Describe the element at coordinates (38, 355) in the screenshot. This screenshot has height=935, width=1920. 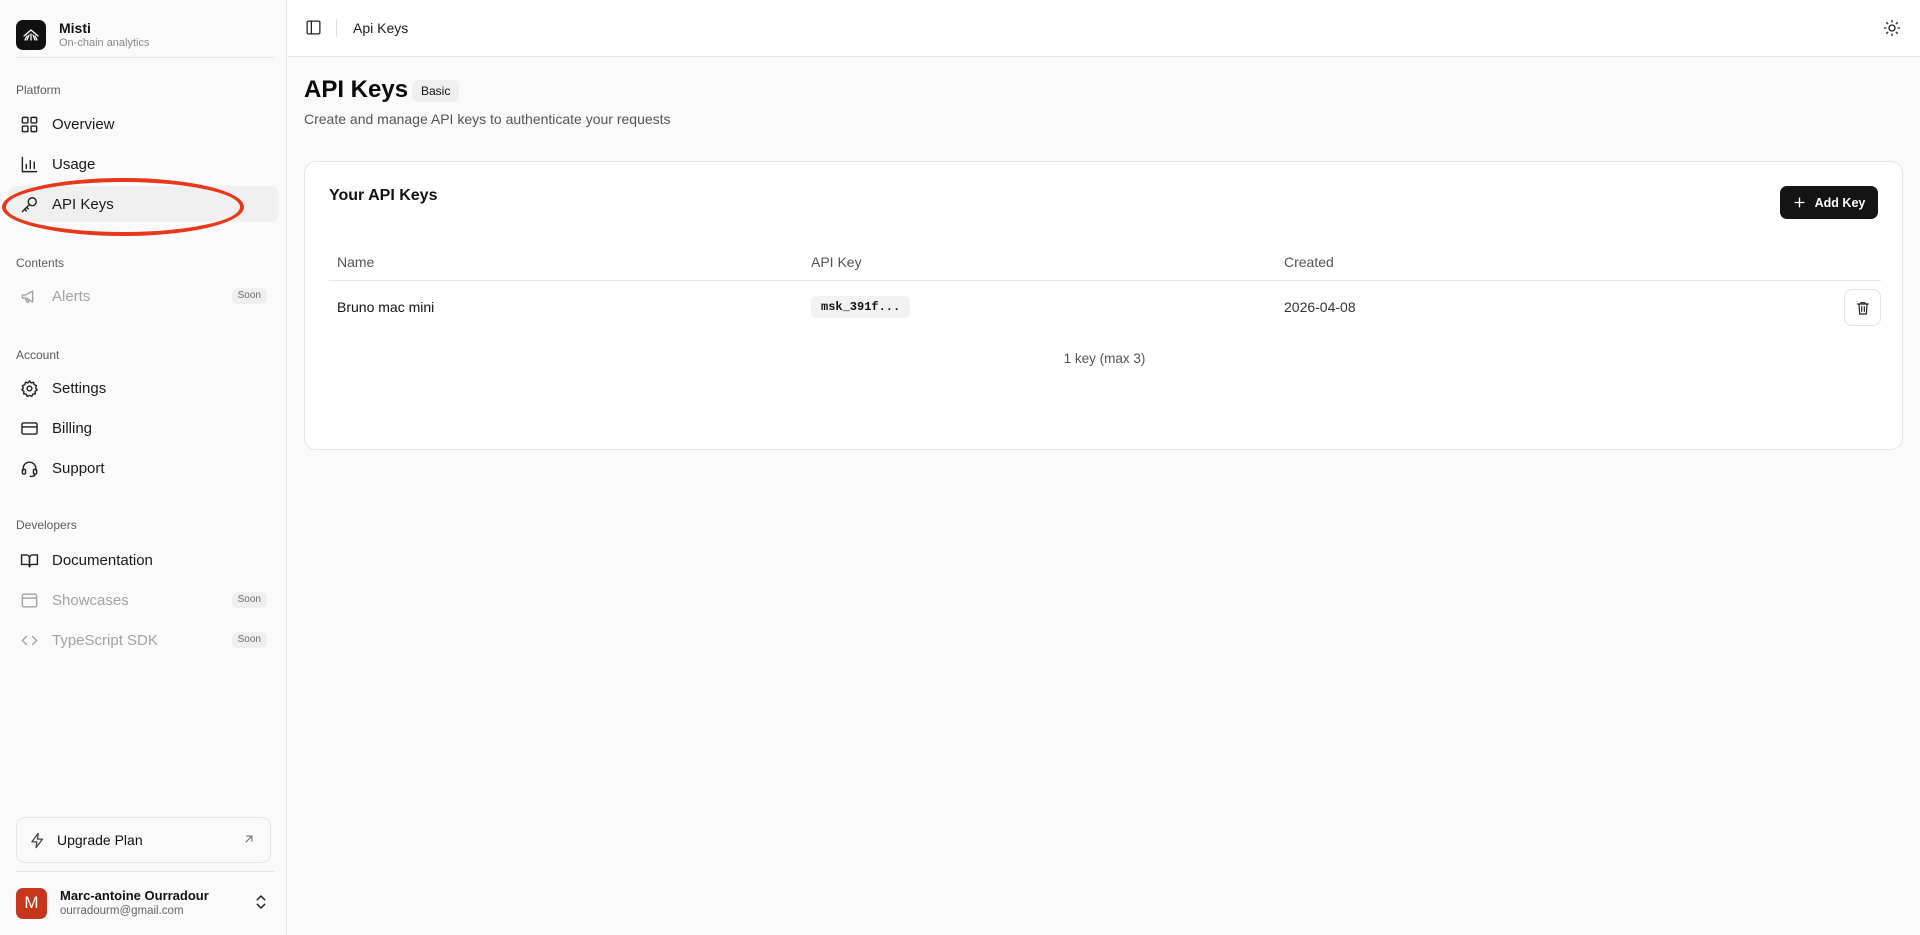
I see `group-label-account: Account` at that location.